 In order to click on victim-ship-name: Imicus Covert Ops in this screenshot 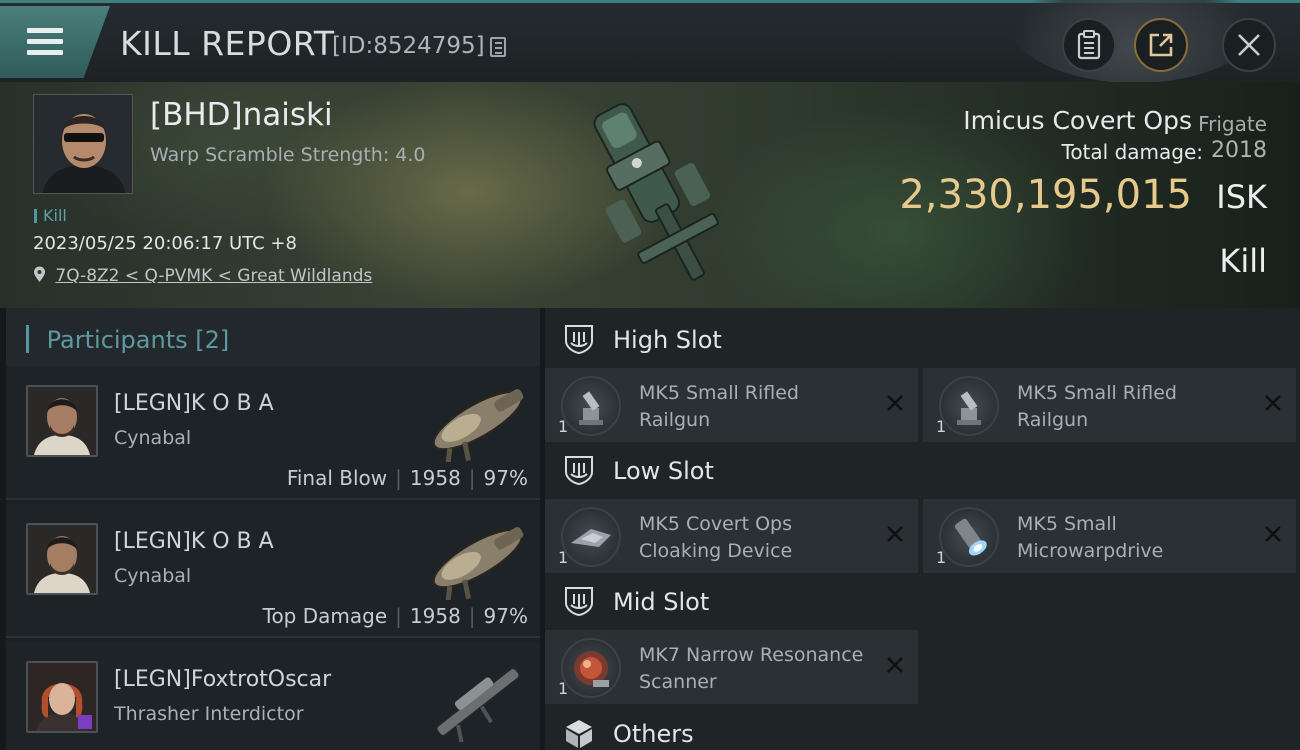, I will do `click(1077, 120)`.